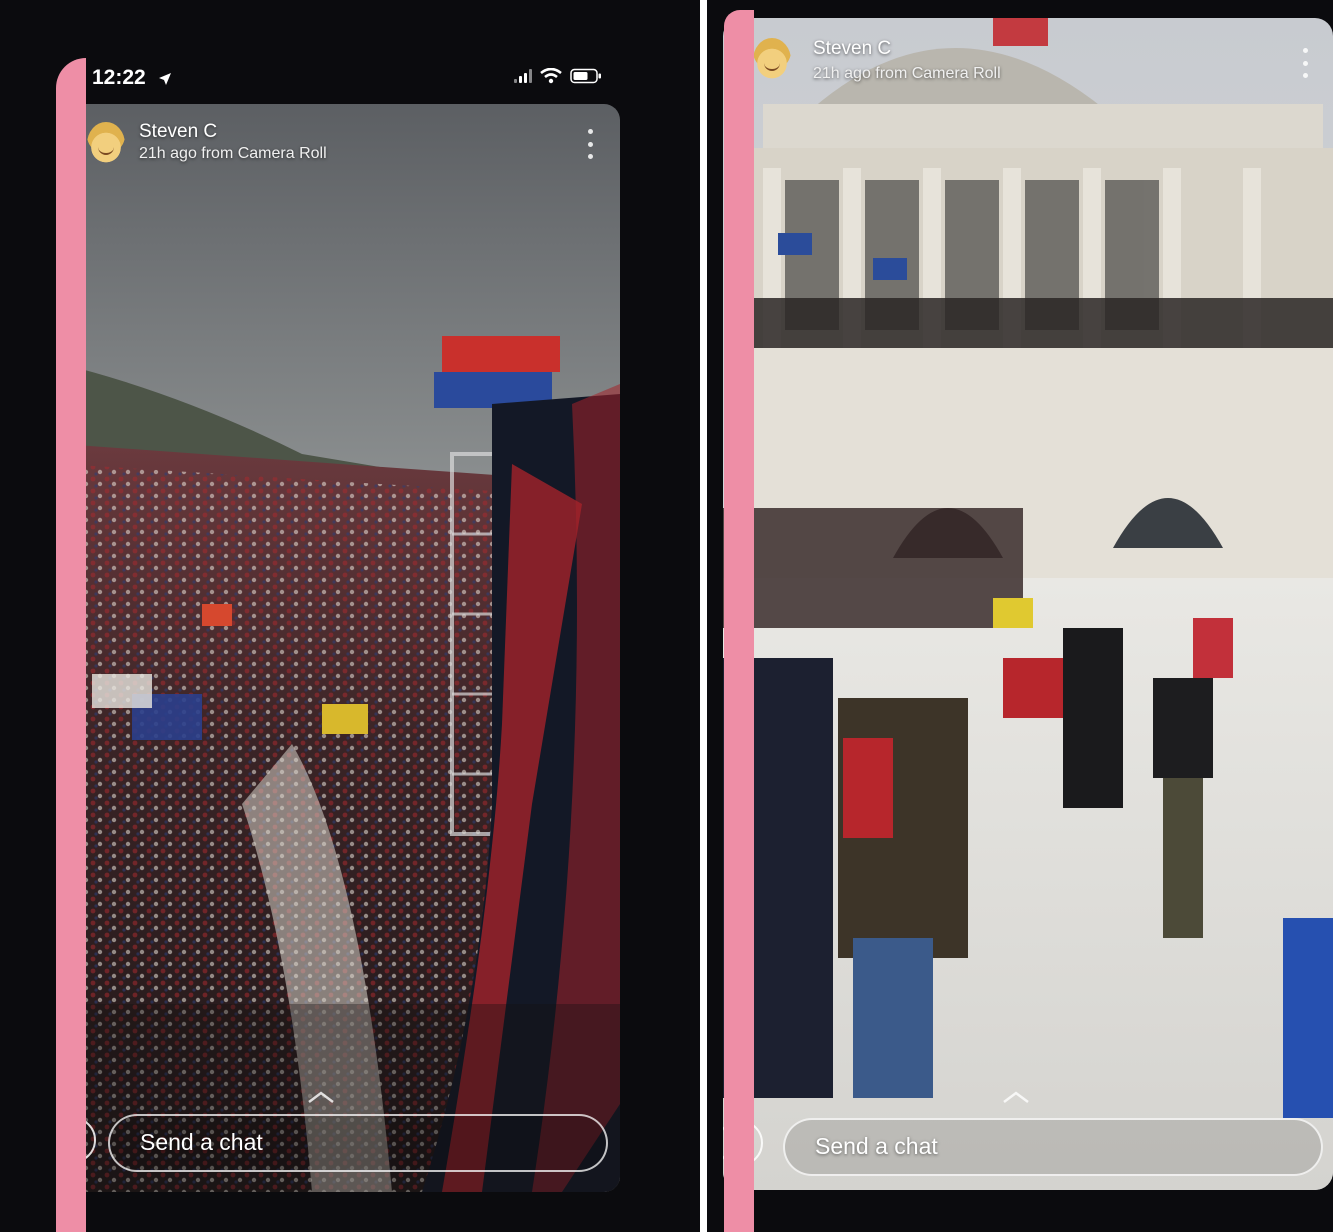  I want to click on status-bar: 12:22, so click(347, 79).